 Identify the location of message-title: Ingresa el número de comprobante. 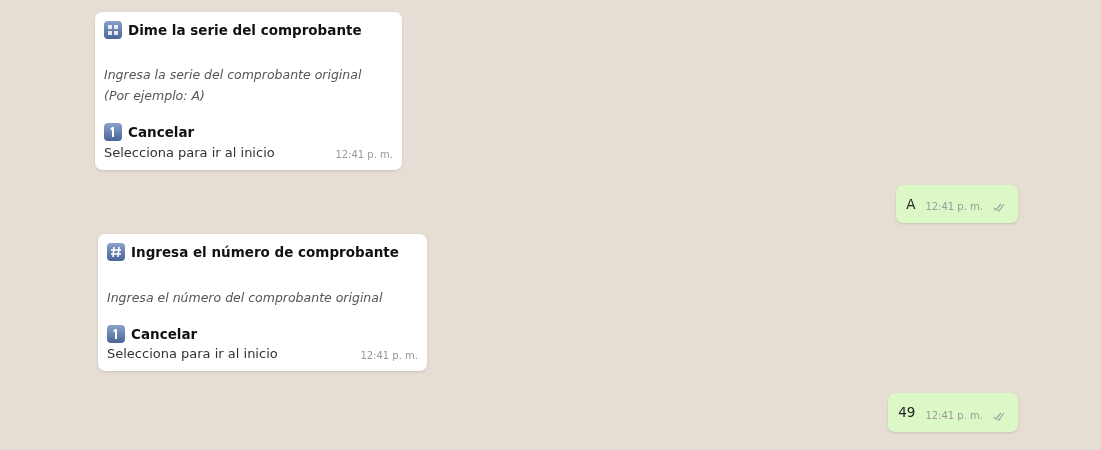
(265, 253).